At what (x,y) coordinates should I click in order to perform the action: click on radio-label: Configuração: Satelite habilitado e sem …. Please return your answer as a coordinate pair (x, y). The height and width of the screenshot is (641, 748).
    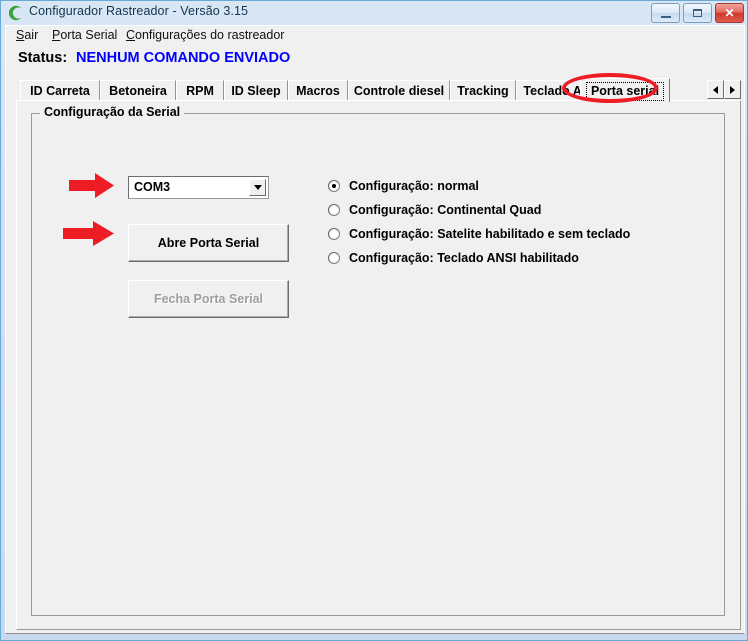
    Looking at the image, I should click on (490, 234).